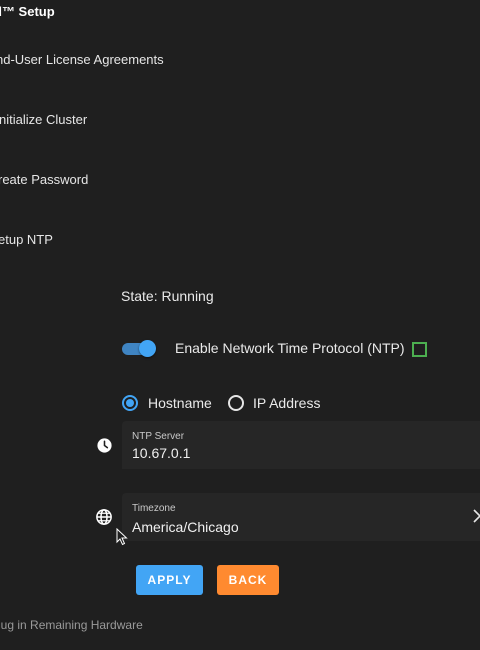  What do you see at coordinates (301, 517) in the screenshot?
I see `timezone-field: Timezone America/Chicago` at bounding box center [301, 517].